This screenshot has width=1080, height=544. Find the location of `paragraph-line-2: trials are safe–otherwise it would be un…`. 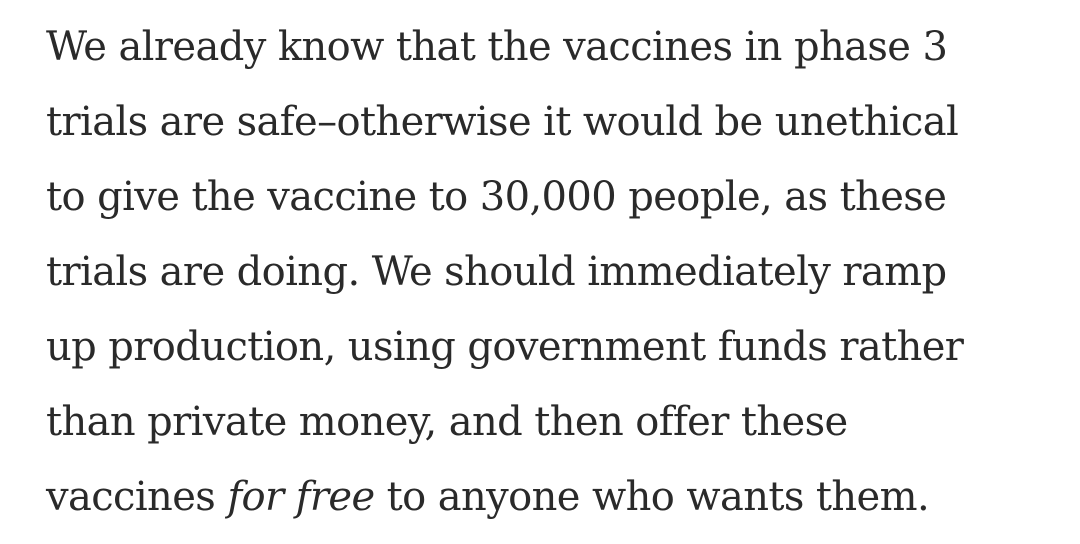

paragraph-line-2: trials are safe–otherwise it would be un… is located at coordinates (502, 122).